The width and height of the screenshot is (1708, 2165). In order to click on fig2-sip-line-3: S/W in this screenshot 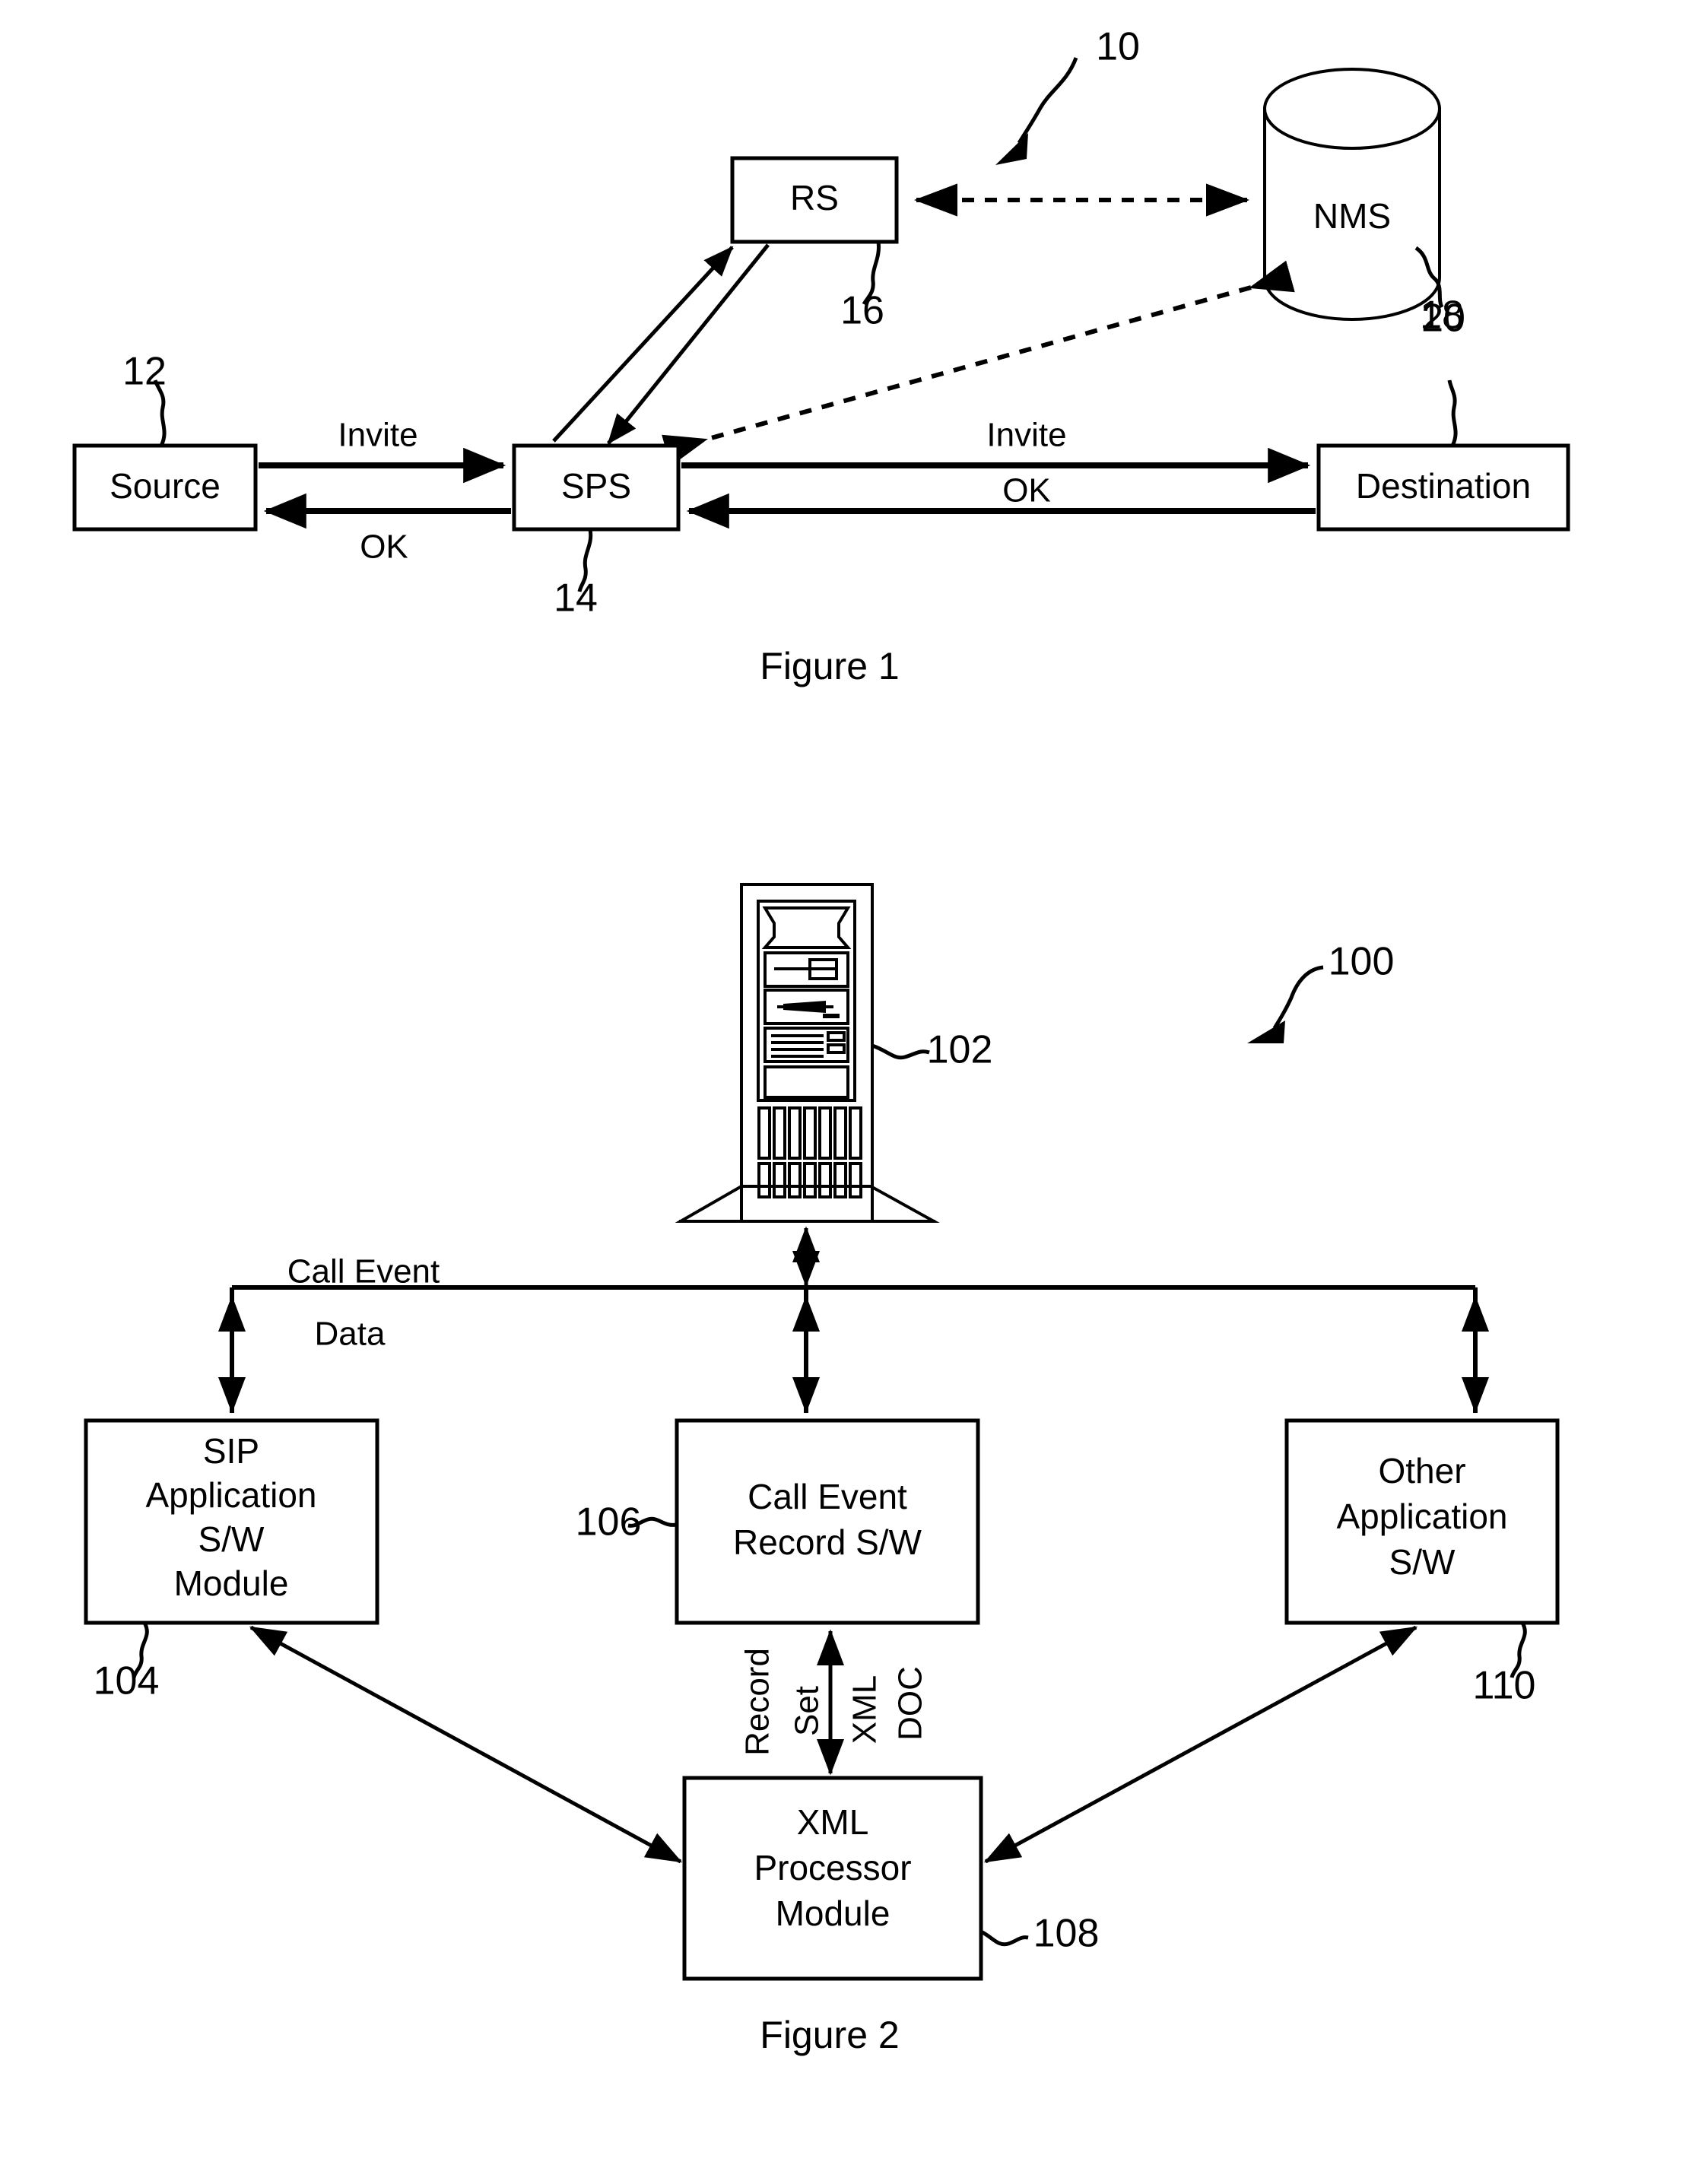, I will do `click(232, 1539)`.